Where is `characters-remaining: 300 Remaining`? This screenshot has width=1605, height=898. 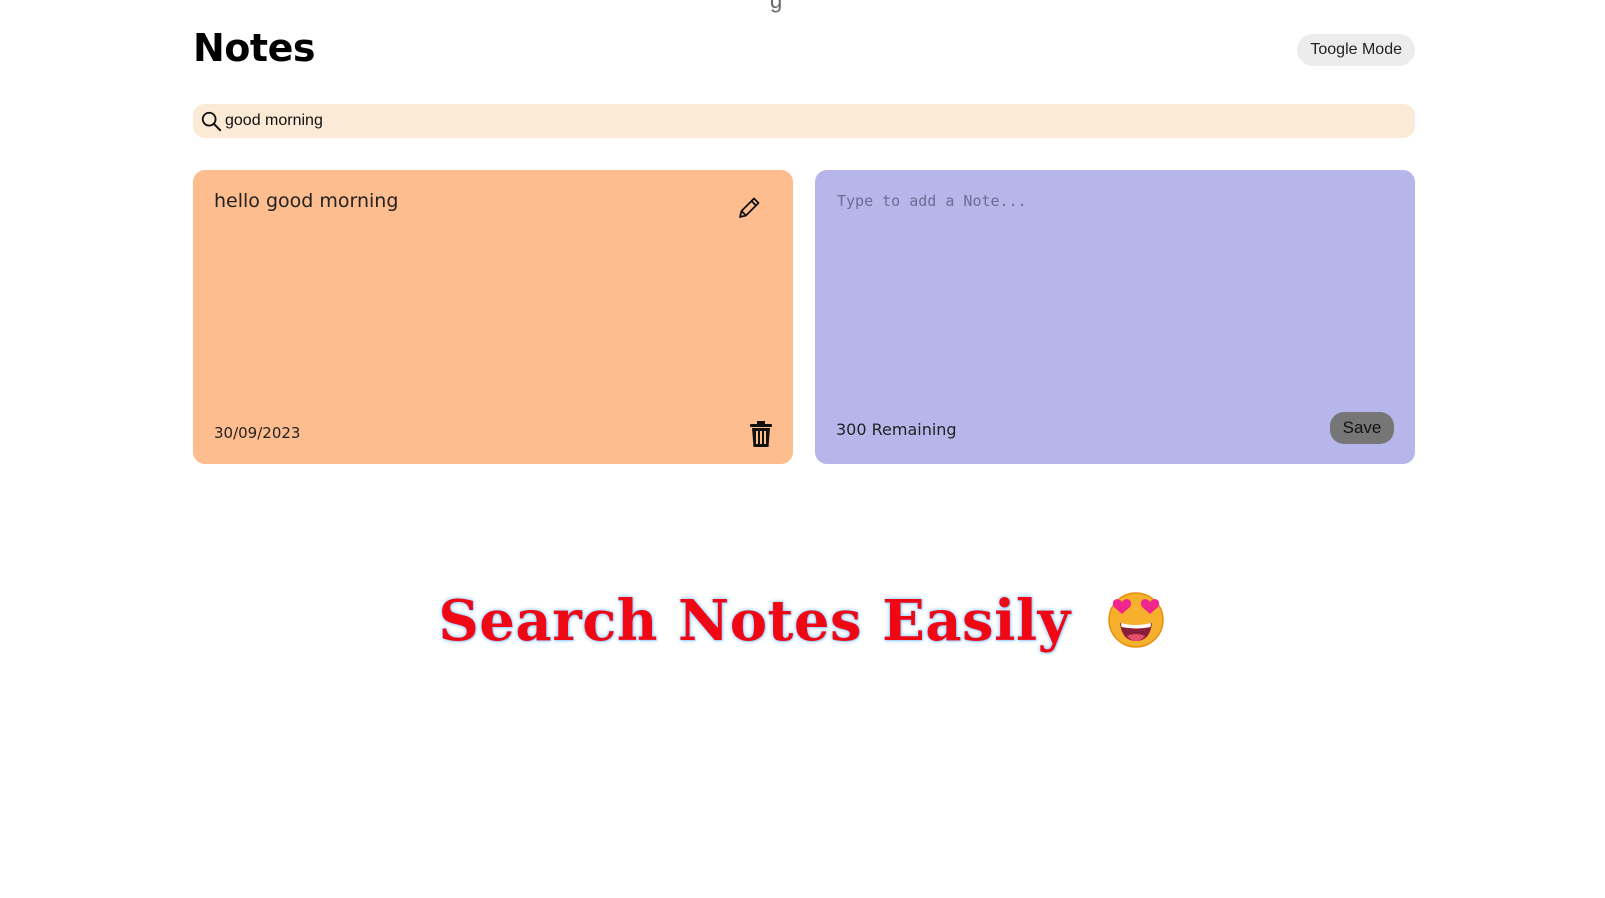
characters-remaining: 300 Remaining is located at coordinates (896, 429).